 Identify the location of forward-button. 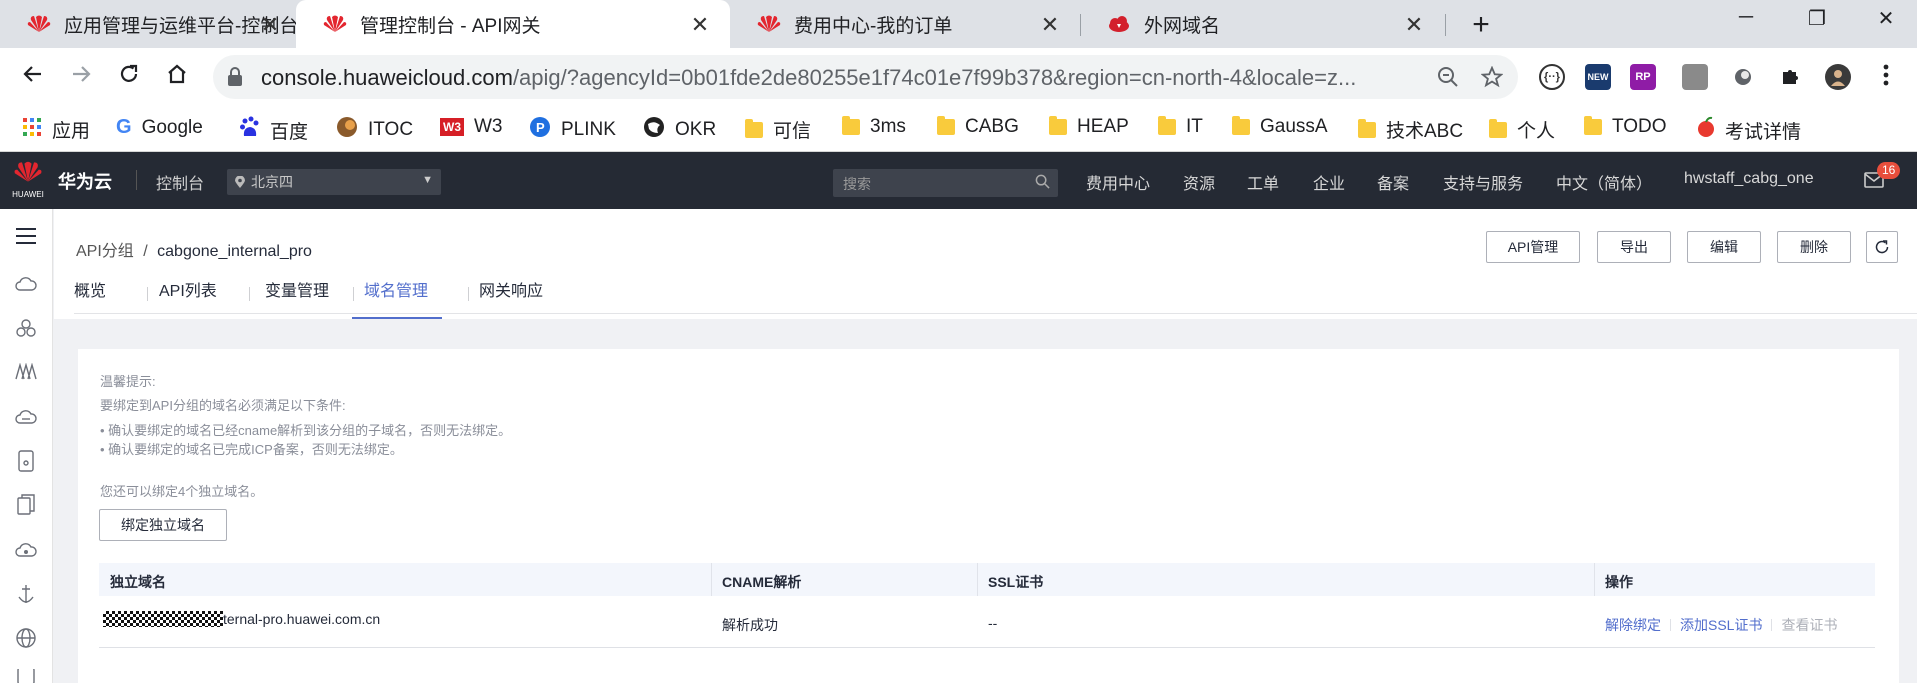
(81, 77).